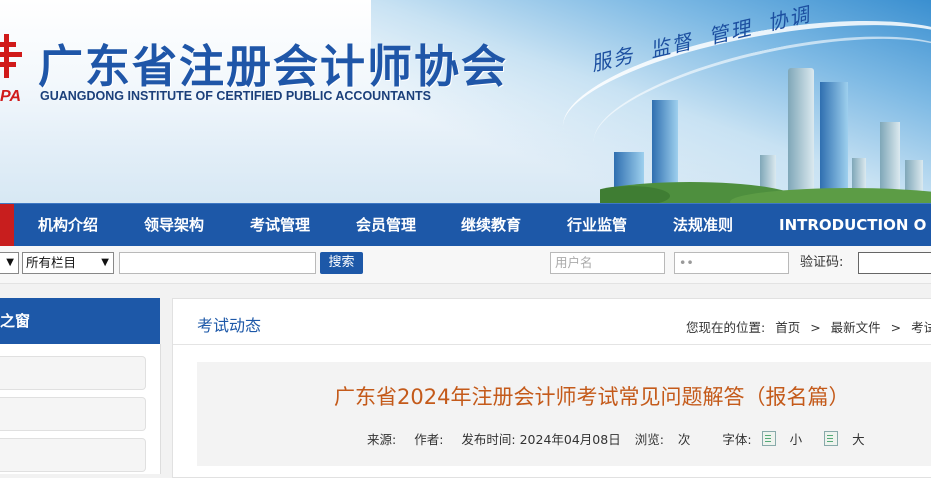 The width and height of the screenshot is (931, 478). What do you see at coordinates (12, 62) in the screenshot?
I see `logo-icon` at bounding box center [12, 62].